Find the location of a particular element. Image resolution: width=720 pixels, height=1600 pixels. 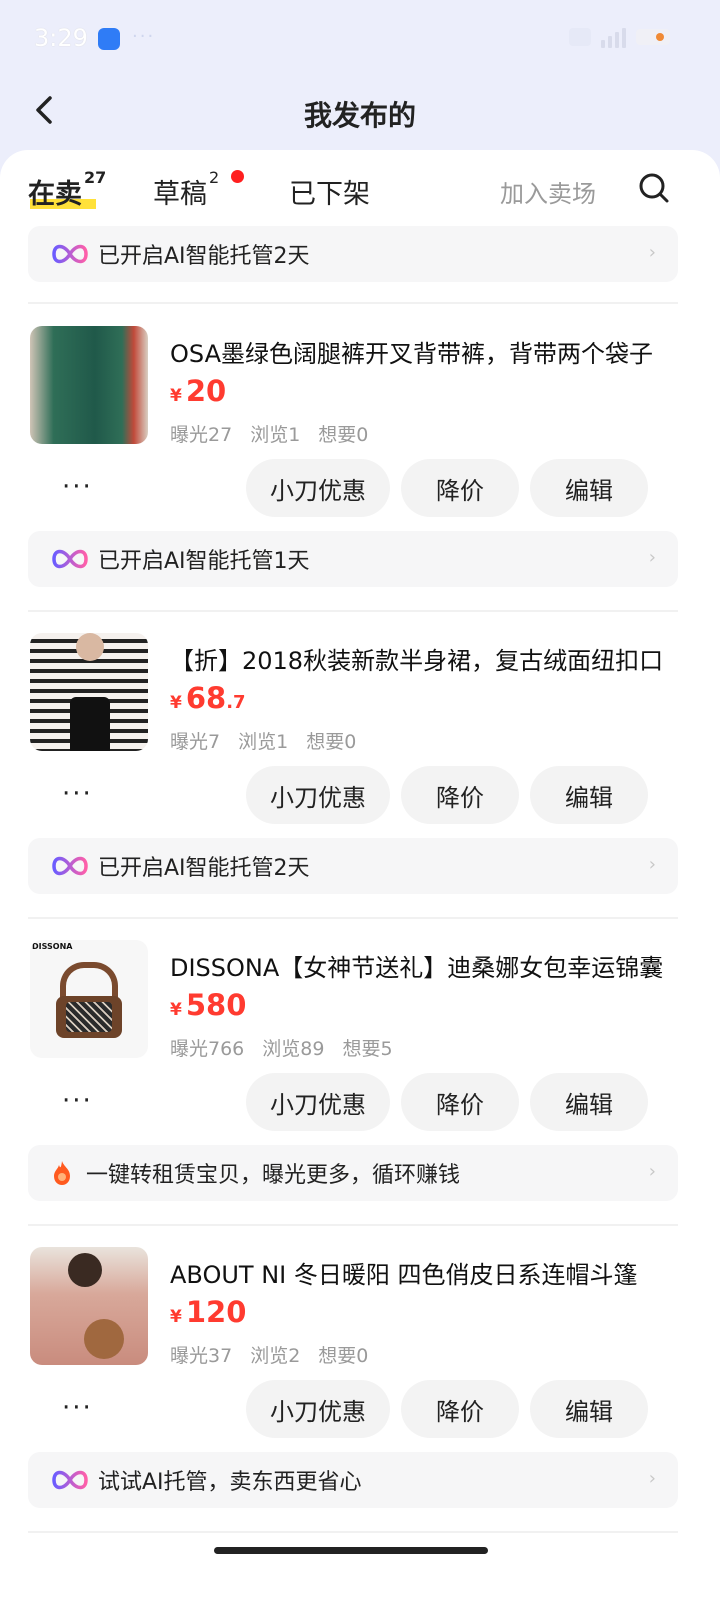

rent-promo-notice: 一键转租赁宝贝，曝光更多，循环赚钱 › is located at coordinates (353, 1173).